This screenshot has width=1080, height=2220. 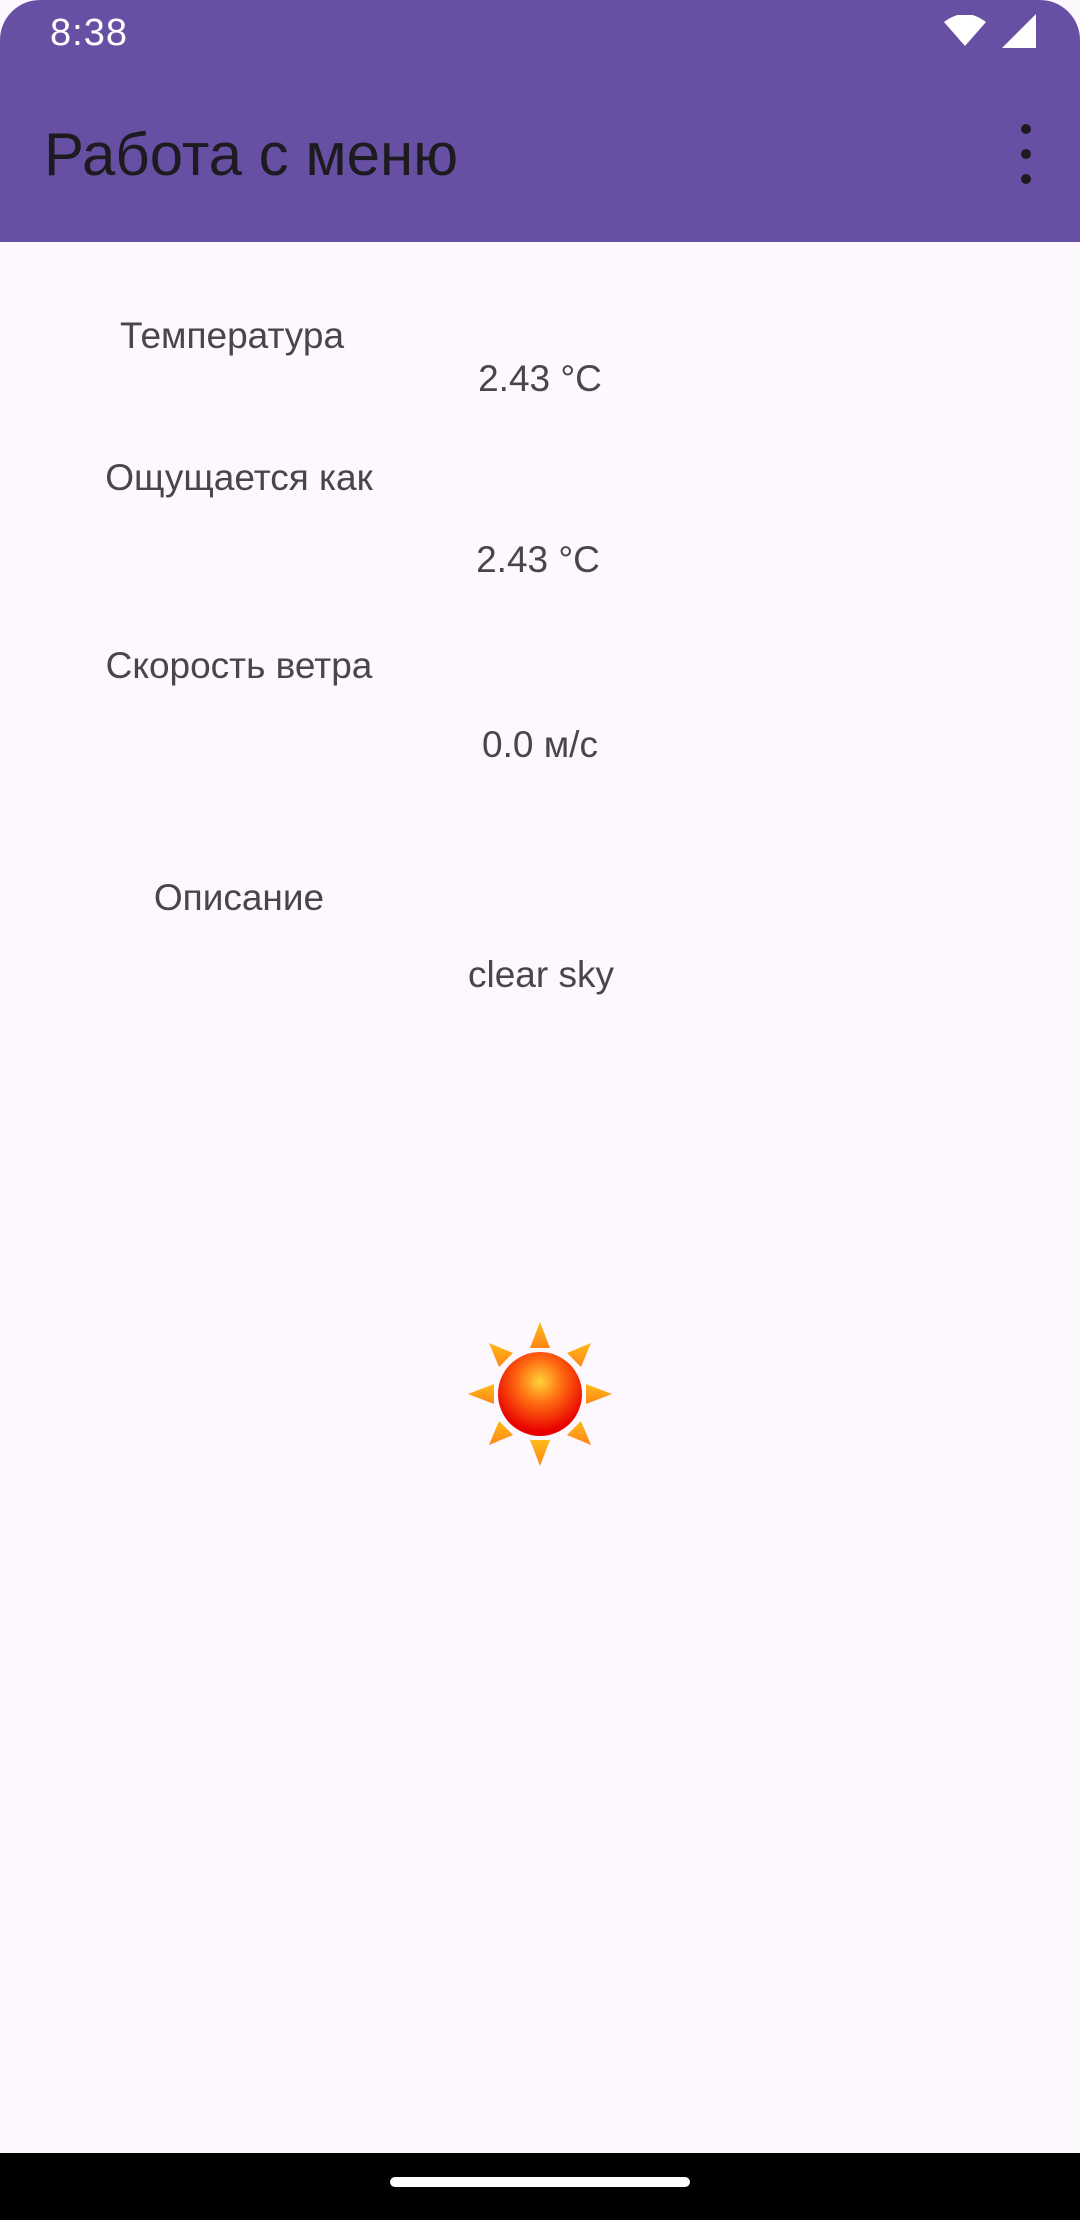 What do you see at coordinates (232, 335) in the screenshot?
I see `temperature-label: Температура` at bounding box center [232, 335].